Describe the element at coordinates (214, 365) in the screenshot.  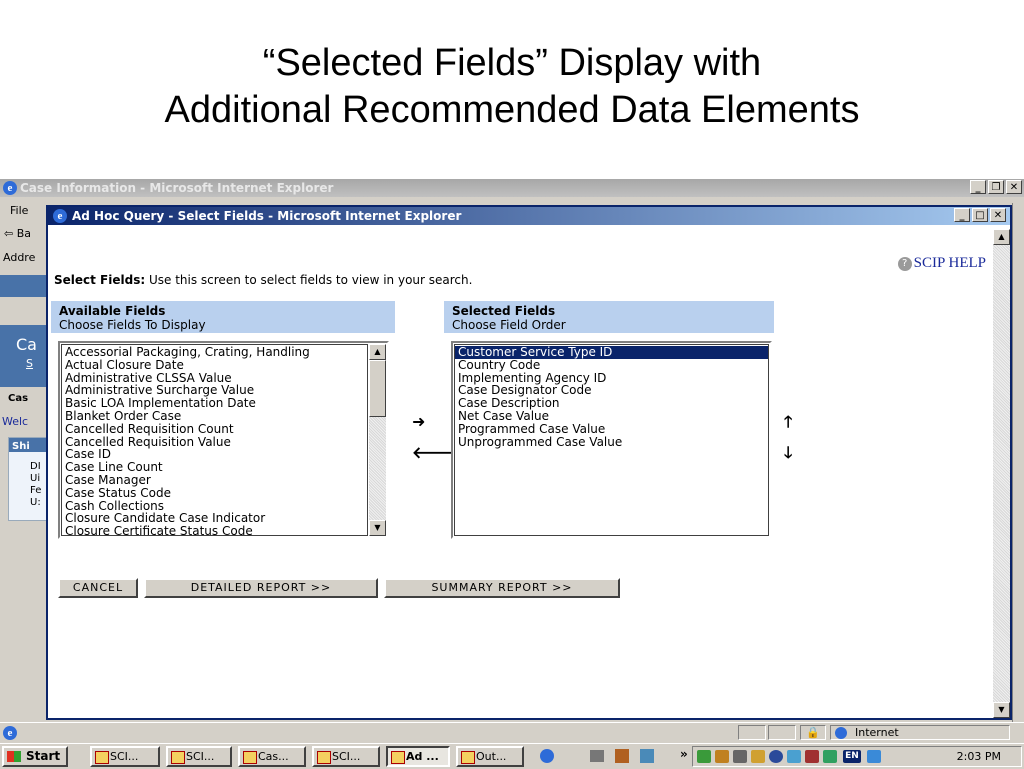
I see `list-item: Actual Closure Date` at that location.